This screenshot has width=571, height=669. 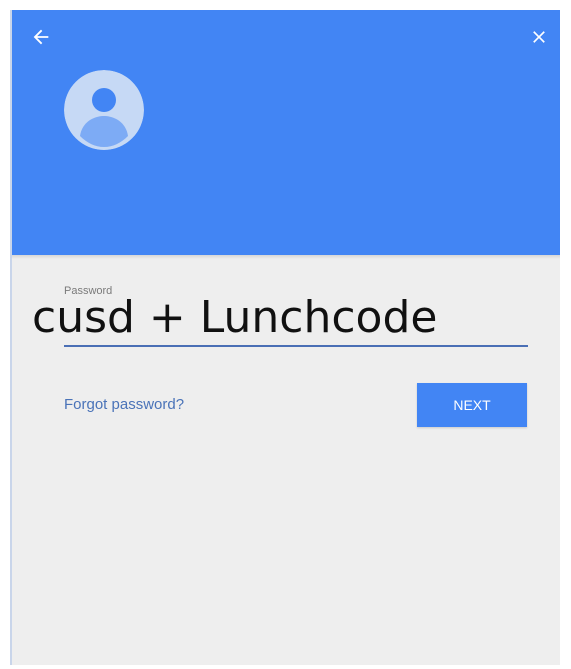 What do you see at coordinates (472, 405) in the screenshot?
I see `next-button: NEXT` at bounding box center [472, 405].